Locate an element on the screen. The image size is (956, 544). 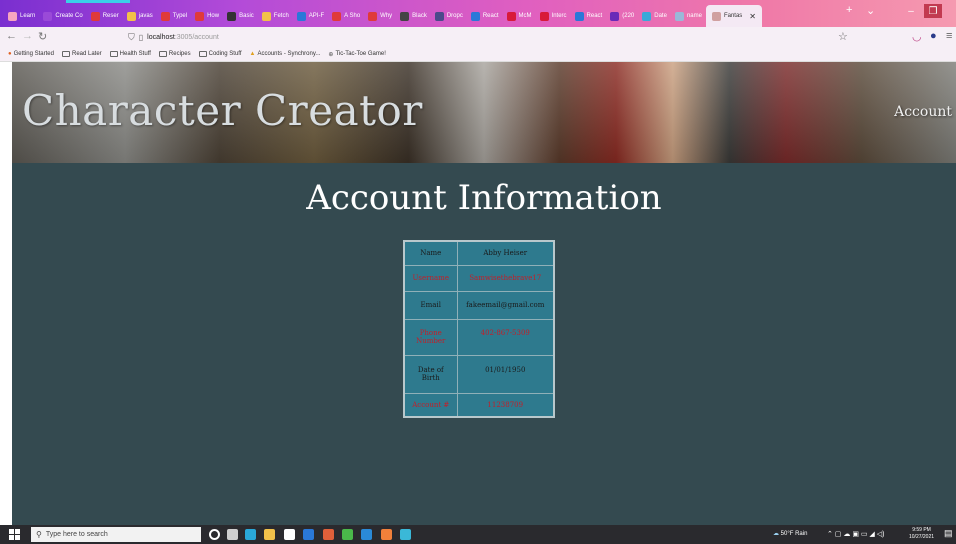
search-placeholder: Type here to search is located at coordinates (76, 534).